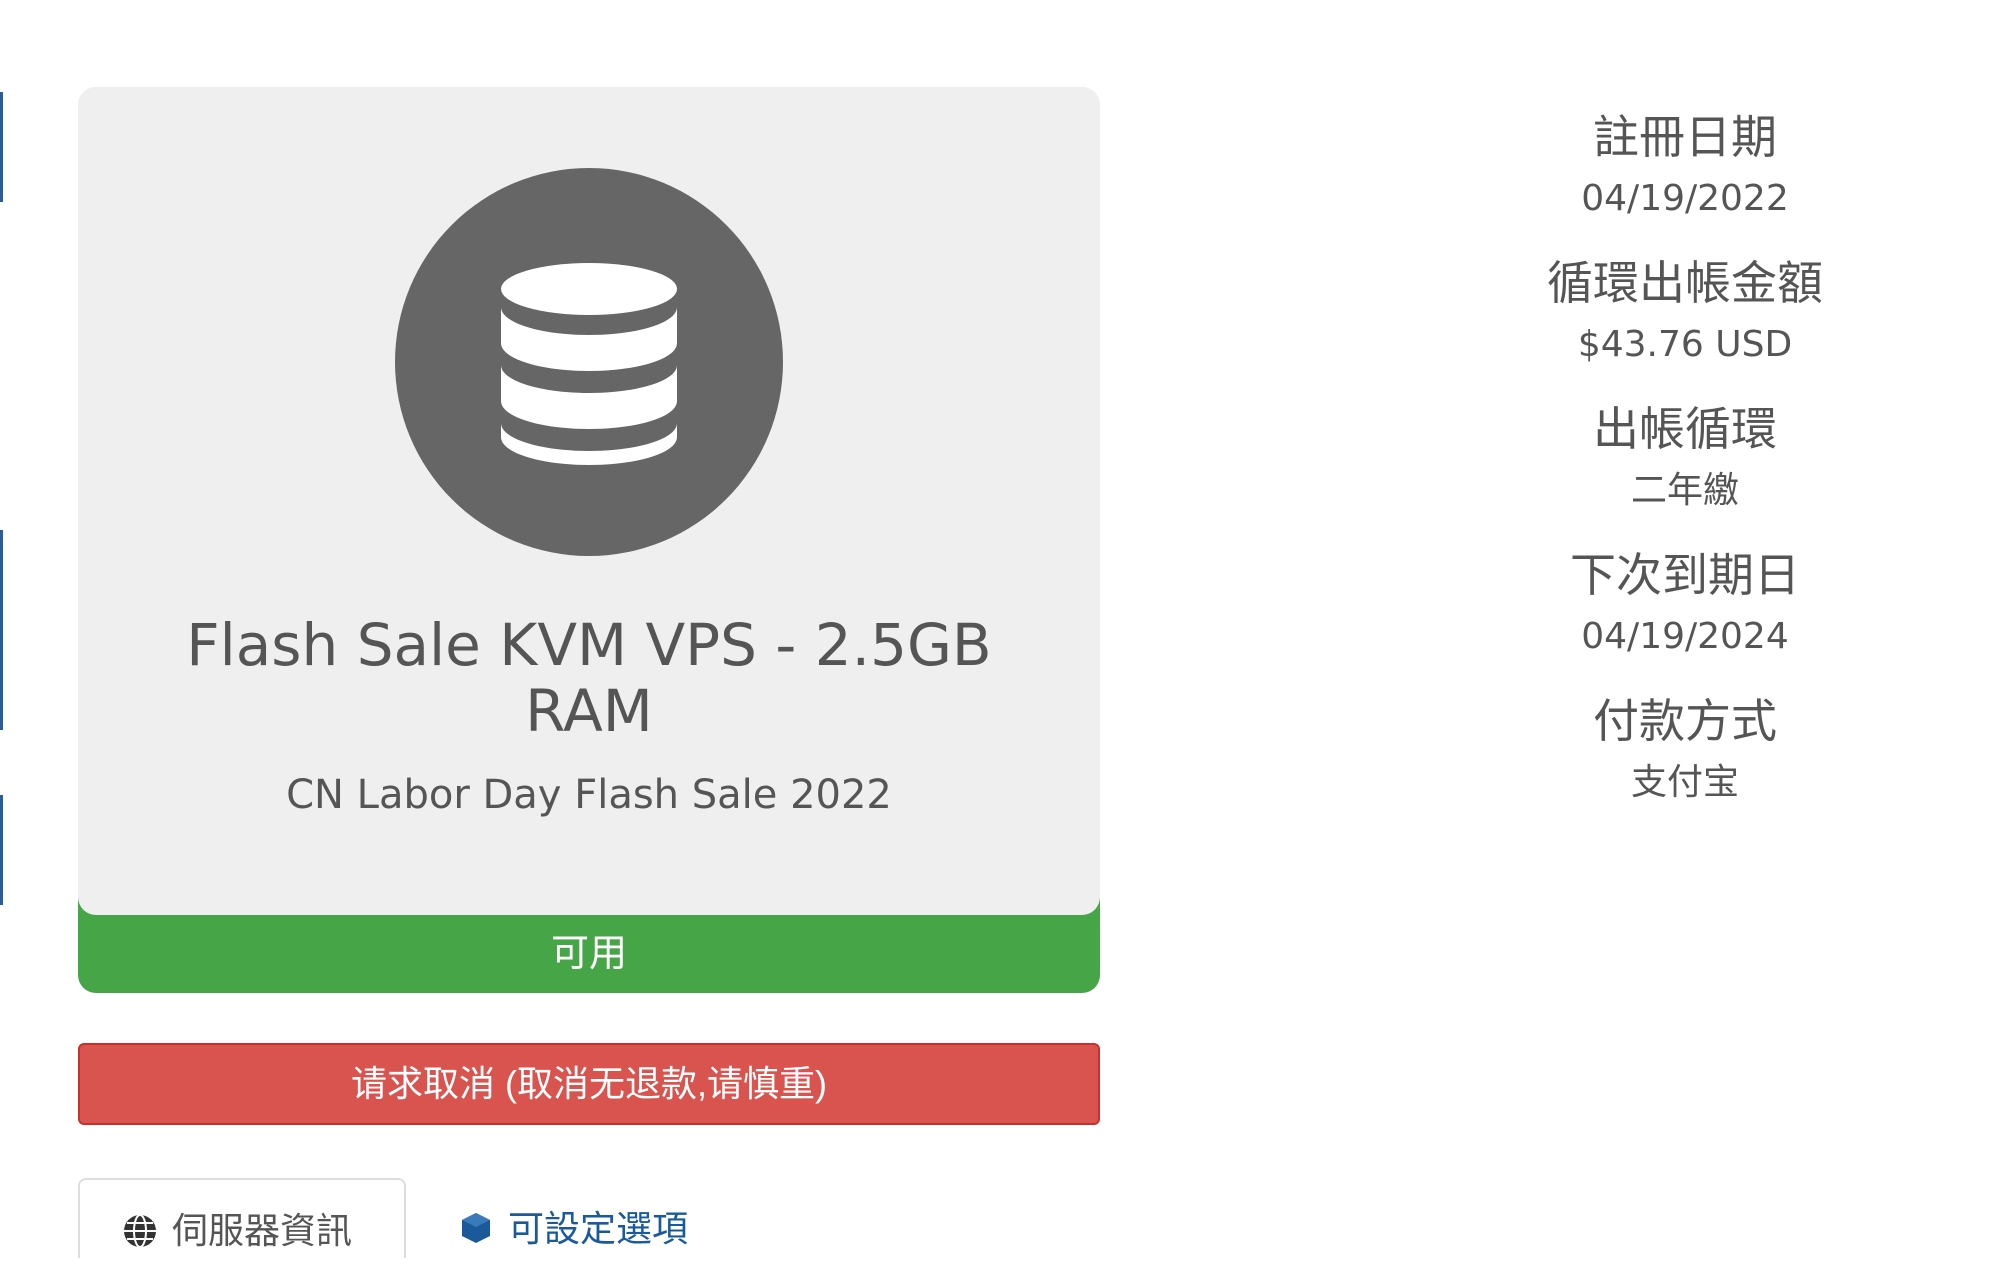 This screenshot has height=1280, width=2010. Describe the element at coordinates (588, 954) in the screenshot. I see `status-label: 可用` at that location.